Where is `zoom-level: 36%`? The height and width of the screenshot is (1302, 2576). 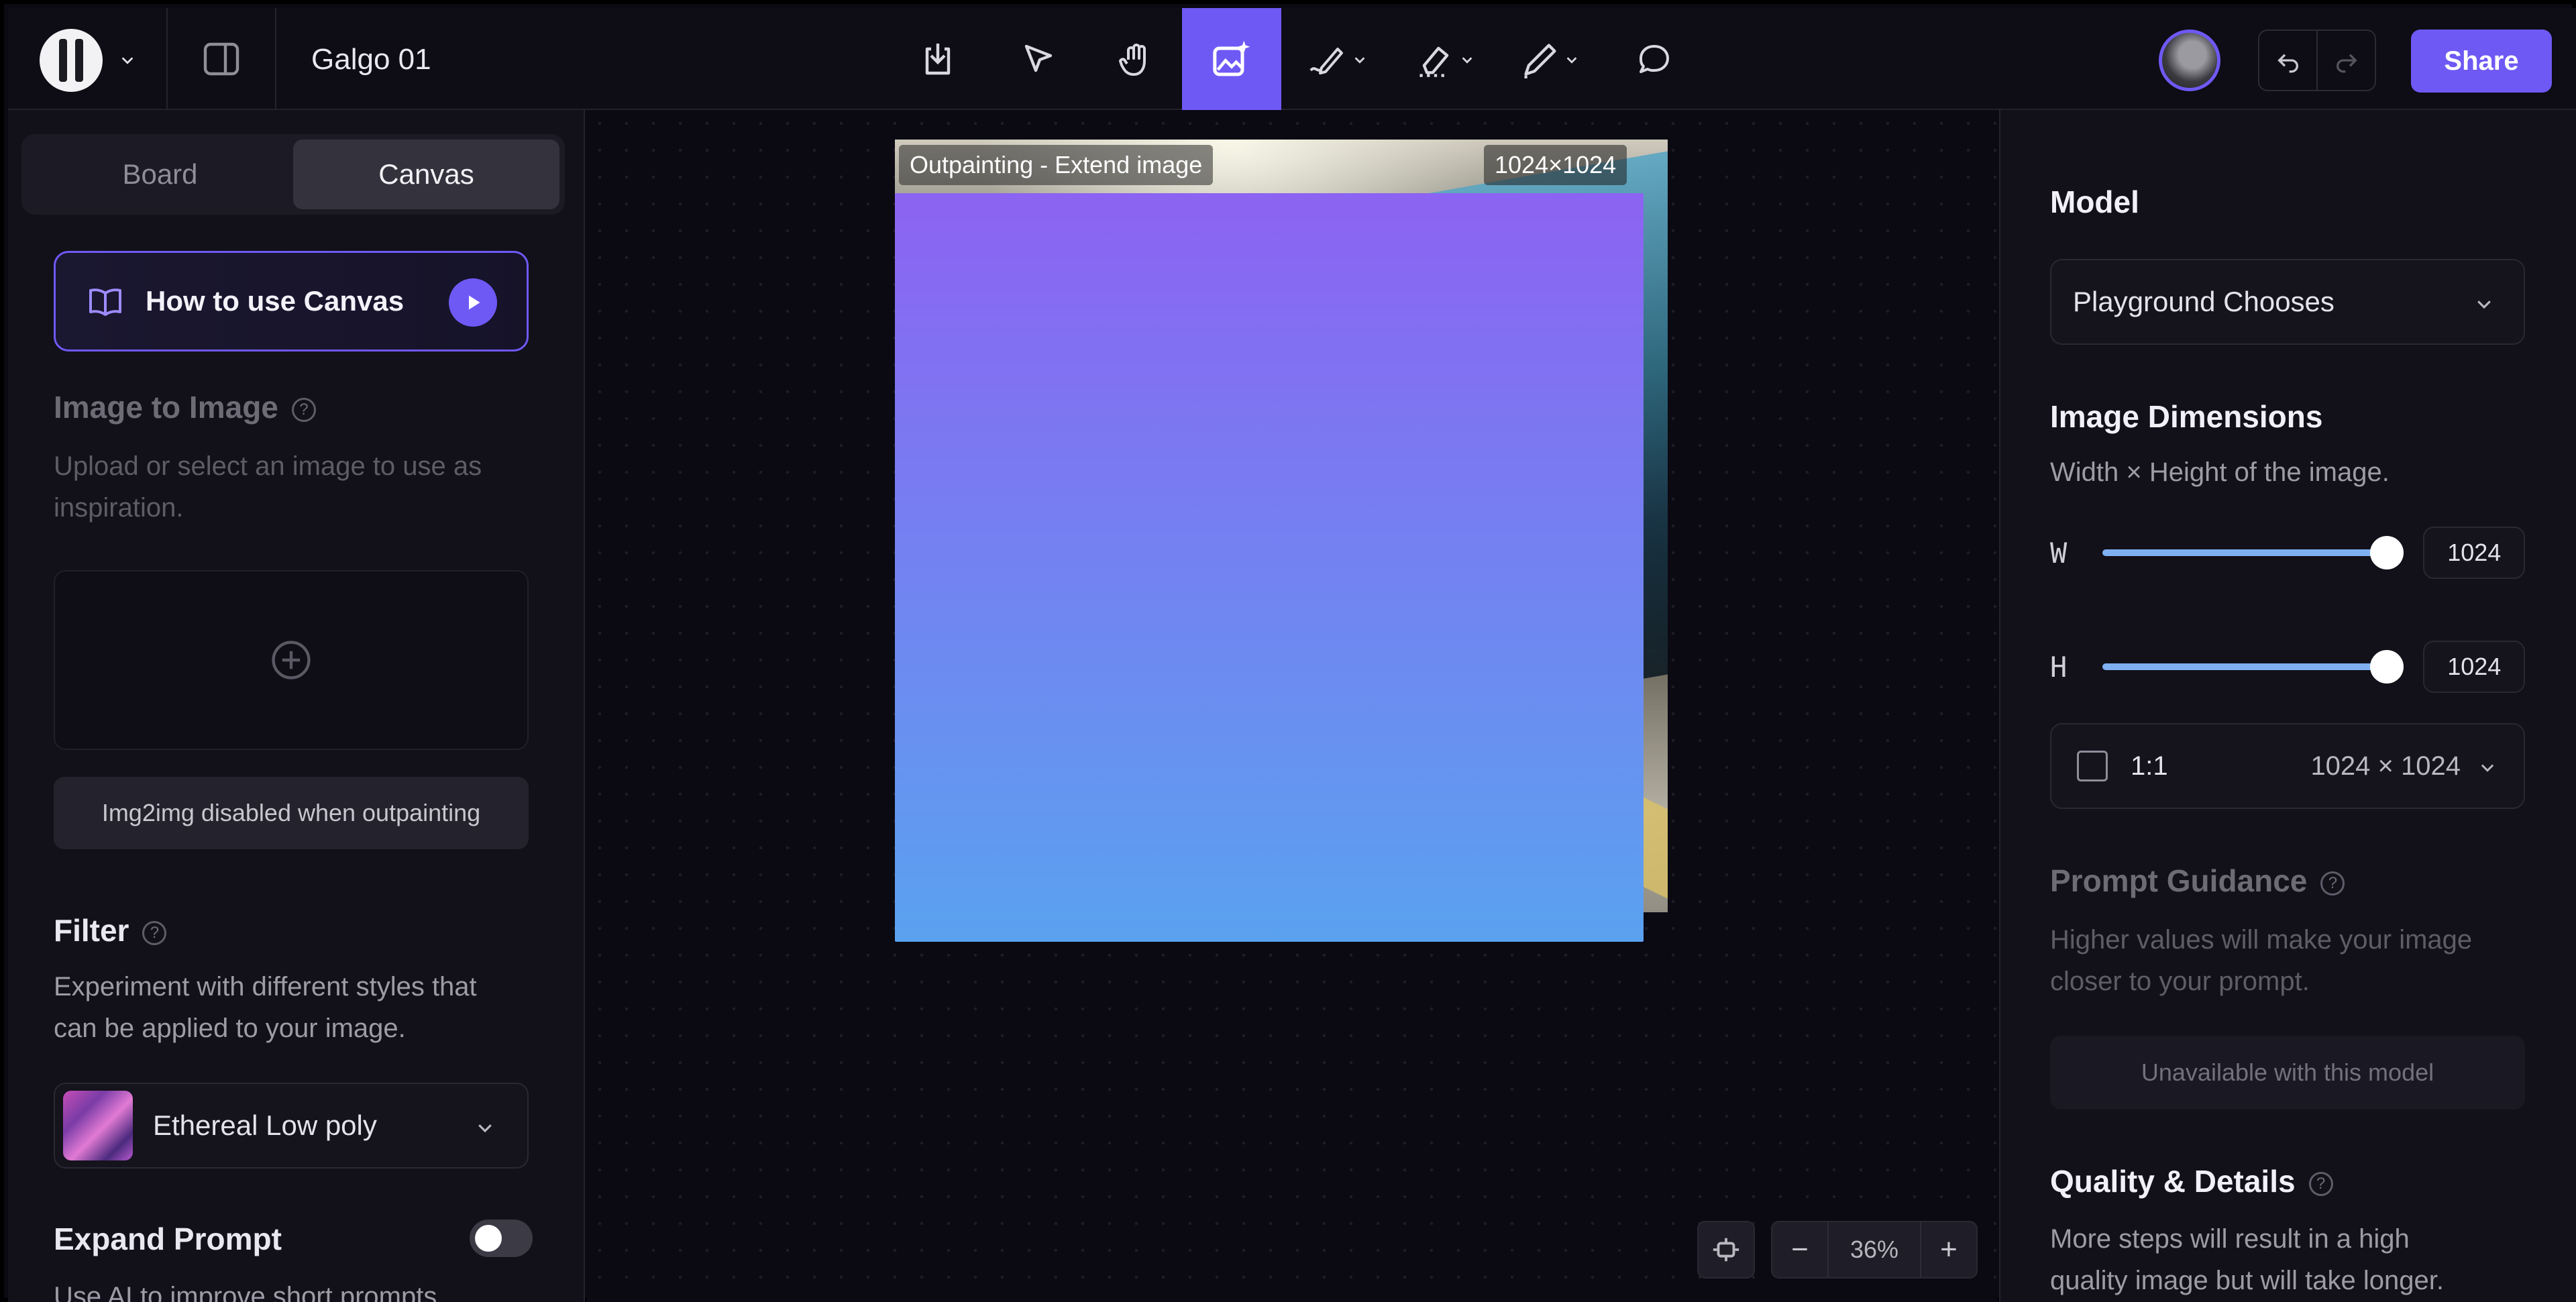 zoom-level: 36% is located at coordinates (1874, 1249).